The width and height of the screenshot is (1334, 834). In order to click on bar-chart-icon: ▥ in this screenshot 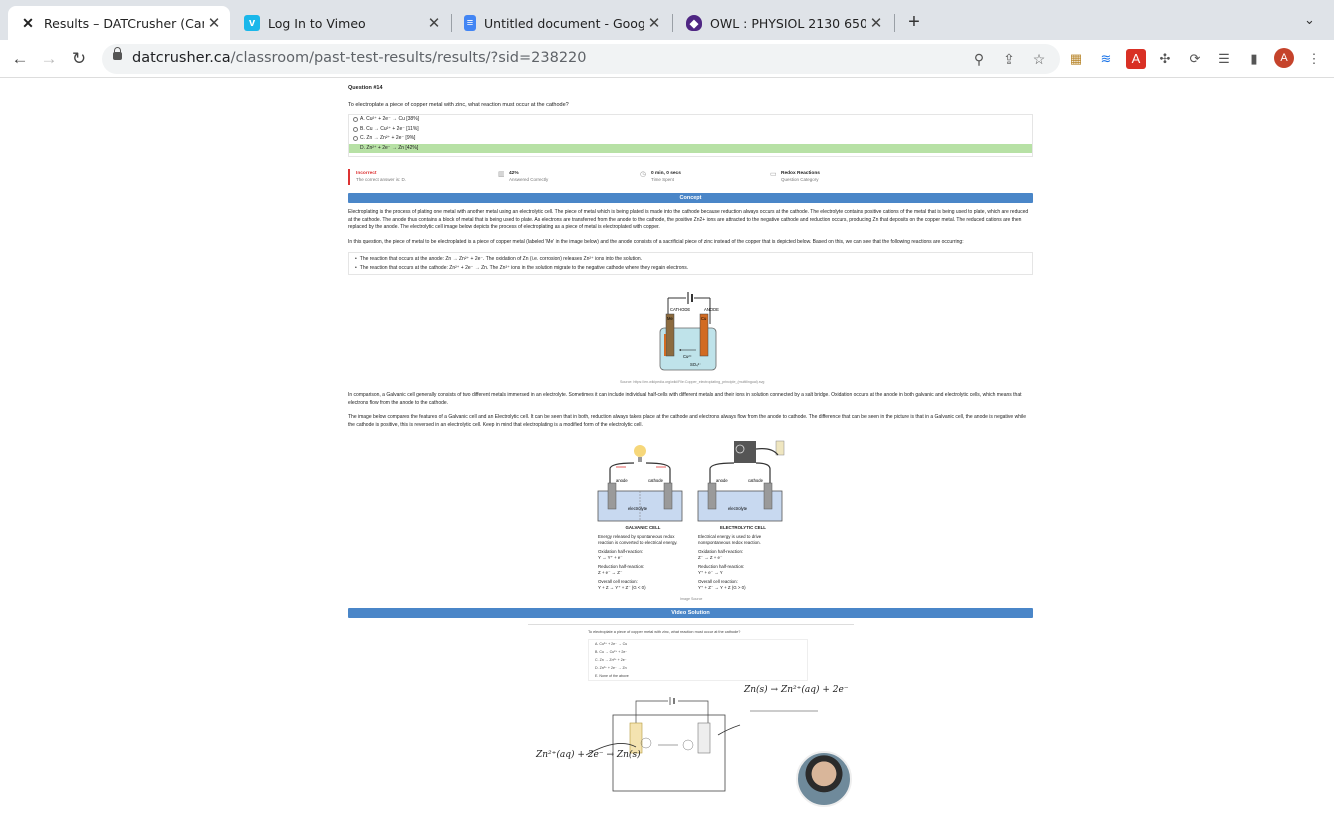, I will do `click(501, 174)`.